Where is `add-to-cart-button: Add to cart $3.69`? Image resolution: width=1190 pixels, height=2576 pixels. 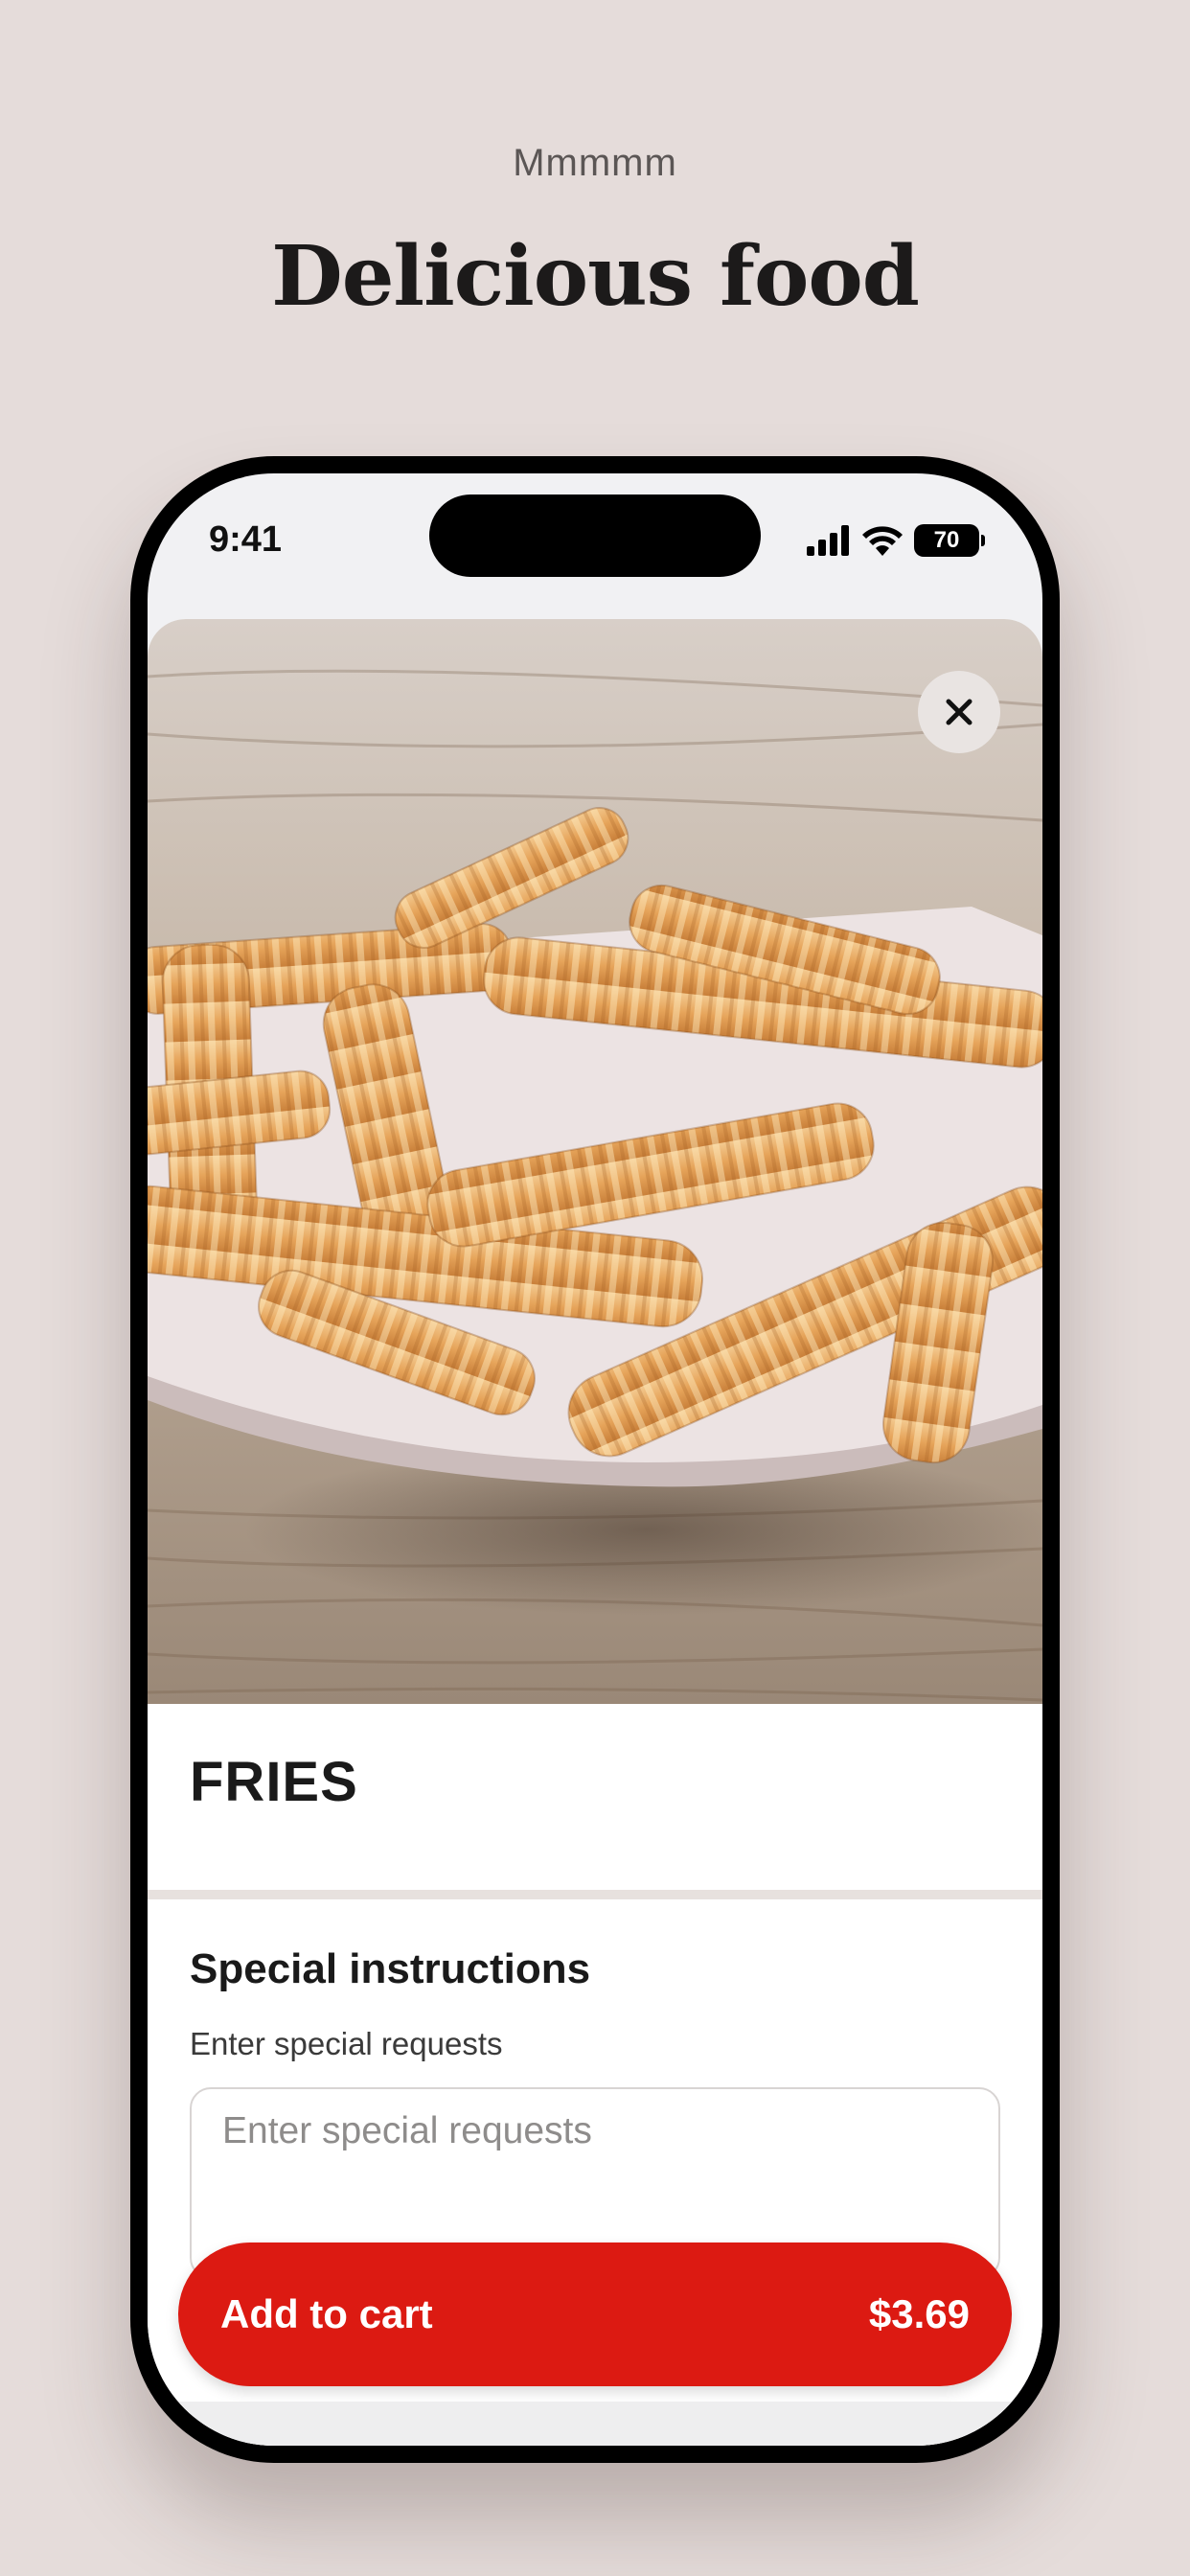
add-to-cart-button: Add to cart $3.69 is located at coordinates (595, 2314).